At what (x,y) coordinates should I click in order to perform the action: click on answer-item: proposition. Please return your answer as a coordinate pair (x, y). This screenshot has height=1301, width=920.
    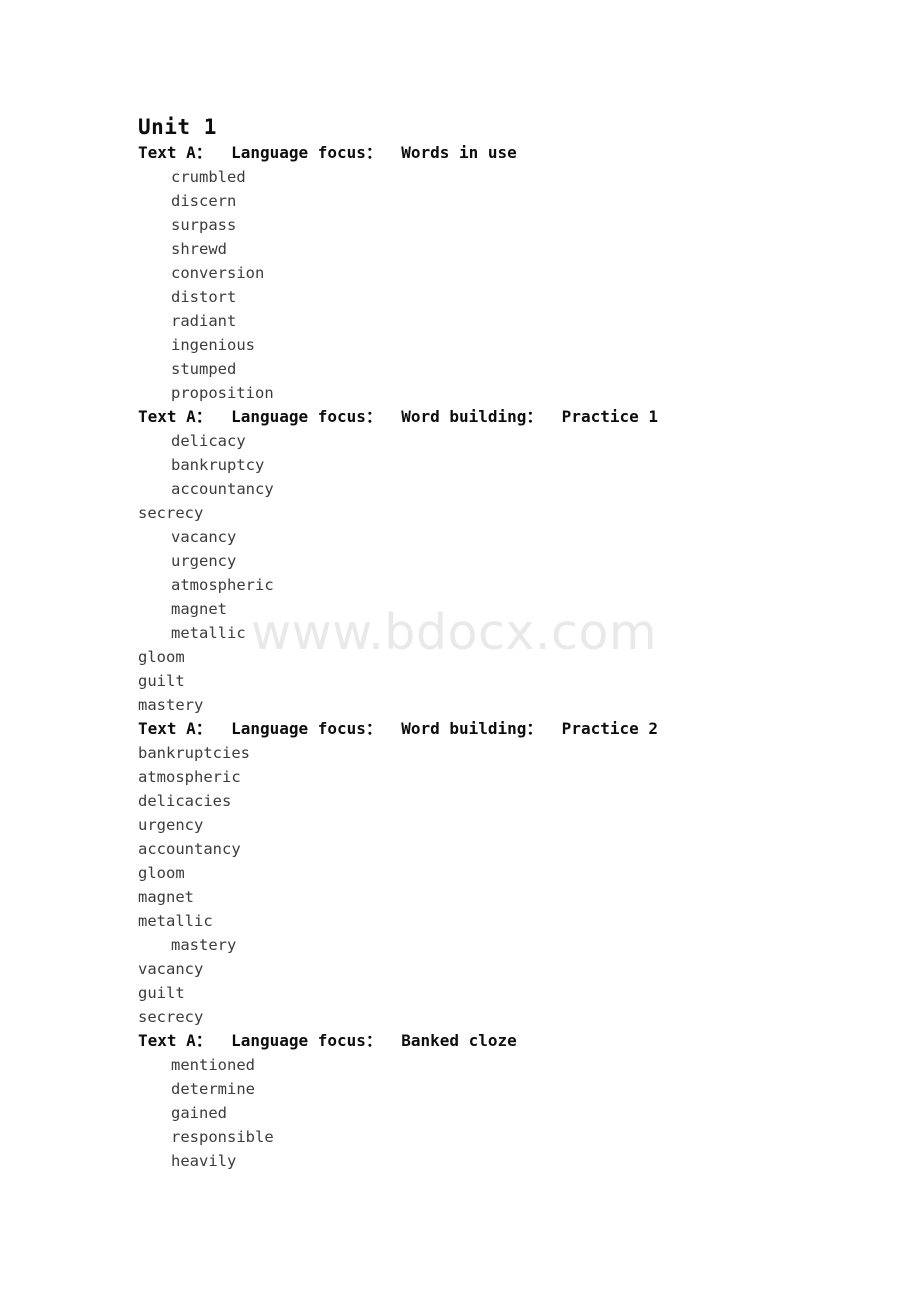
    Looking at the image, I should click on (222, 393).